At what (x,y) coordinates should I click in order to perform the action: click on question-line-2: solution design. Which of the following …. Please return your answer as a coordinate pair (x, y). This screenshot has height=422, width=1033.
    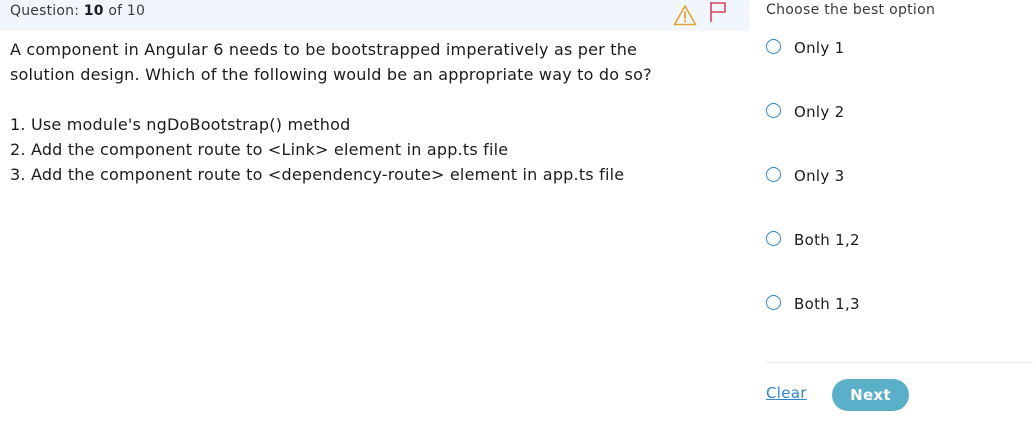
    Looking at the image, I should click on (331, 74).